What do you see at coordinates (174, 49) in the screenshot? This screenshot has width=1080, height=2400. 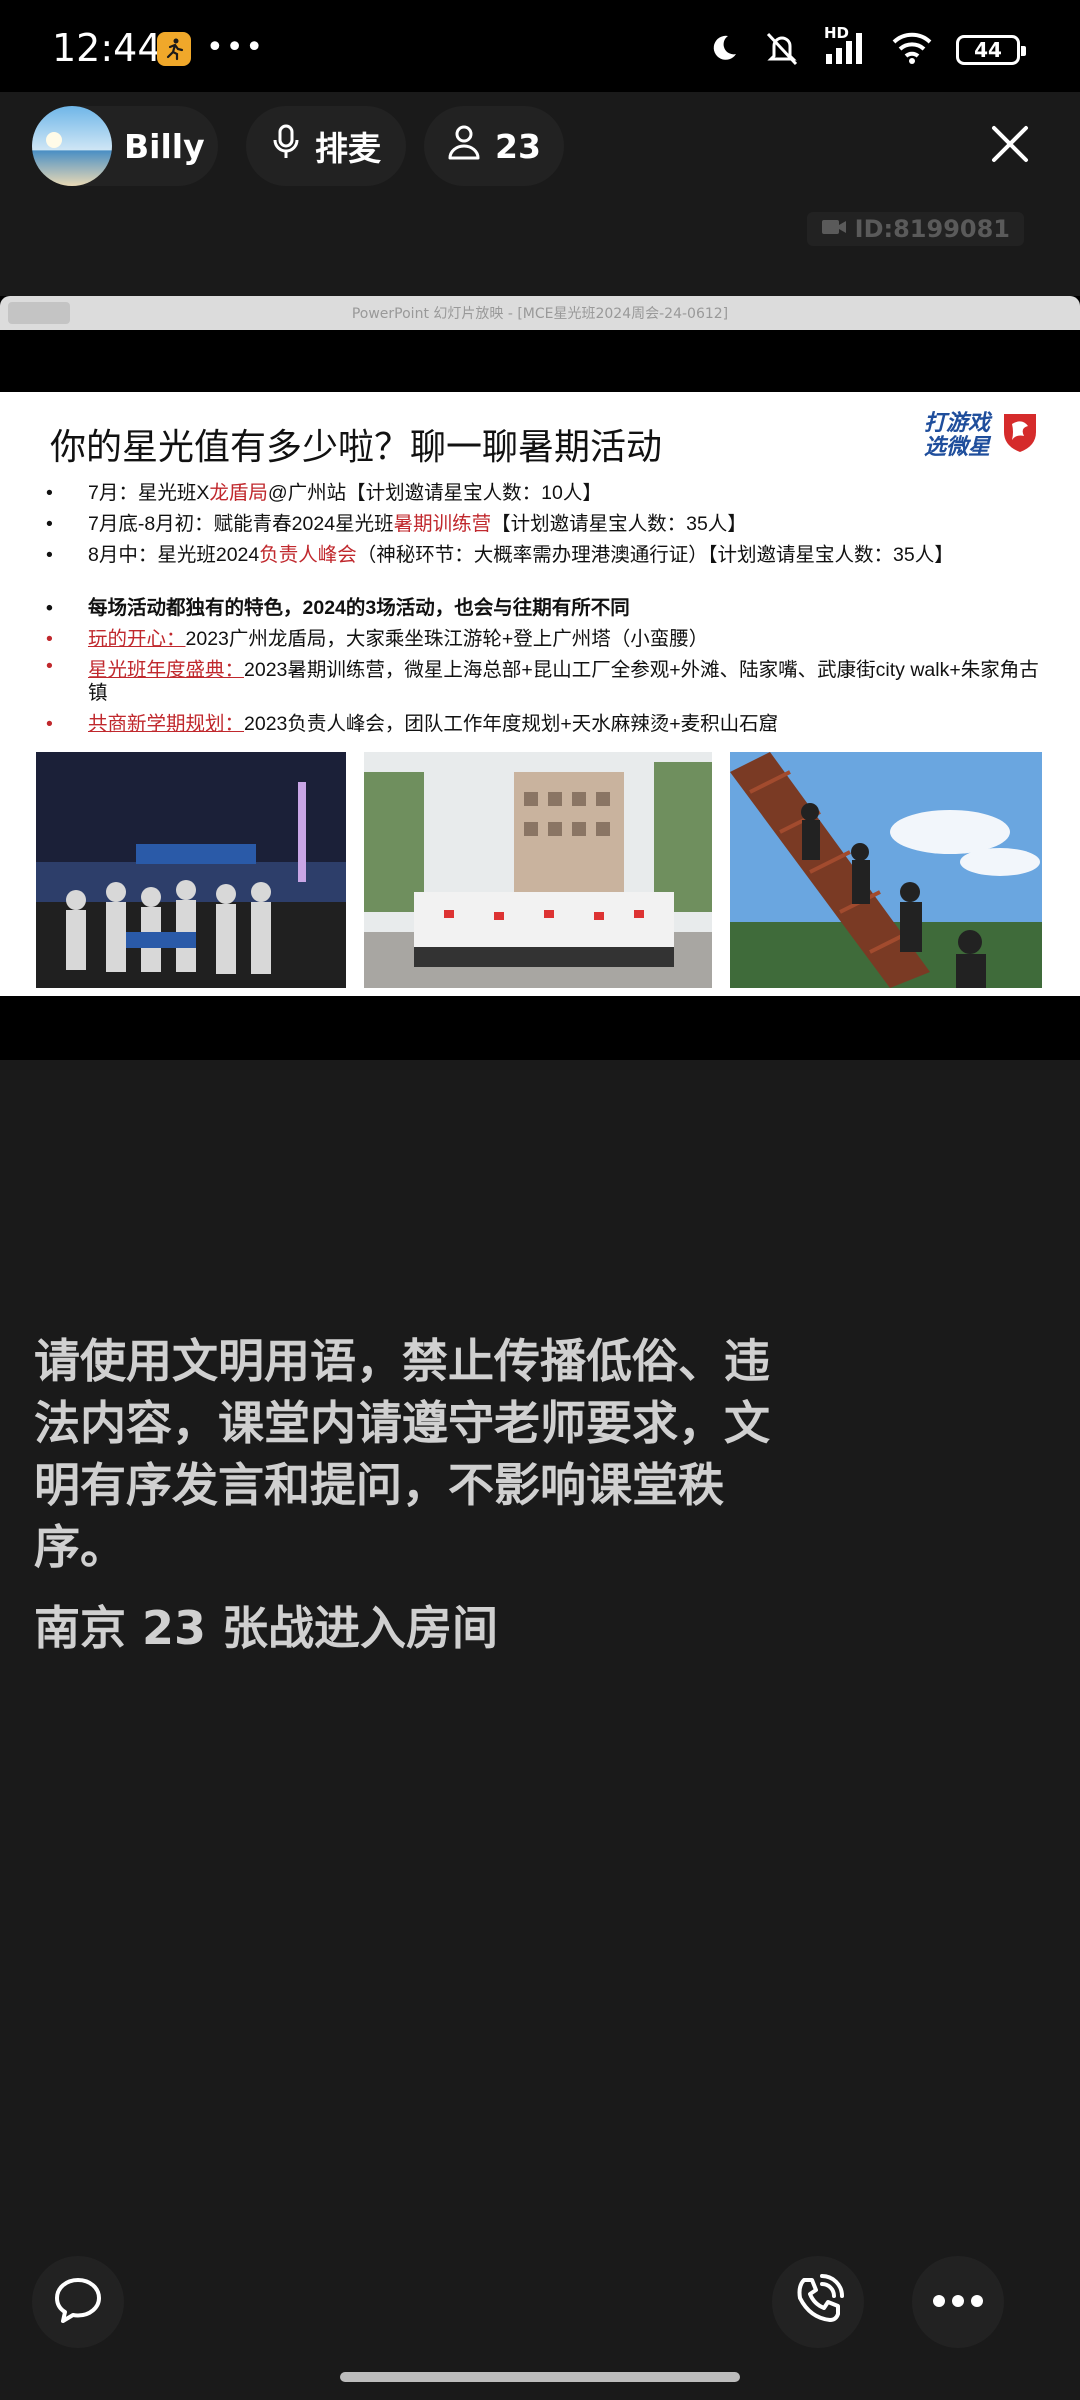 I see `running-app-icon` at bounding box center [174, 49].